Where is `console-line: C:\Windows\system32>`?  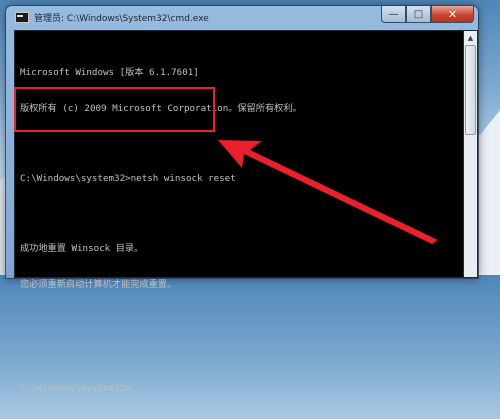 console-line: C:\Windows\system32> is located at coordinates (75, 388).